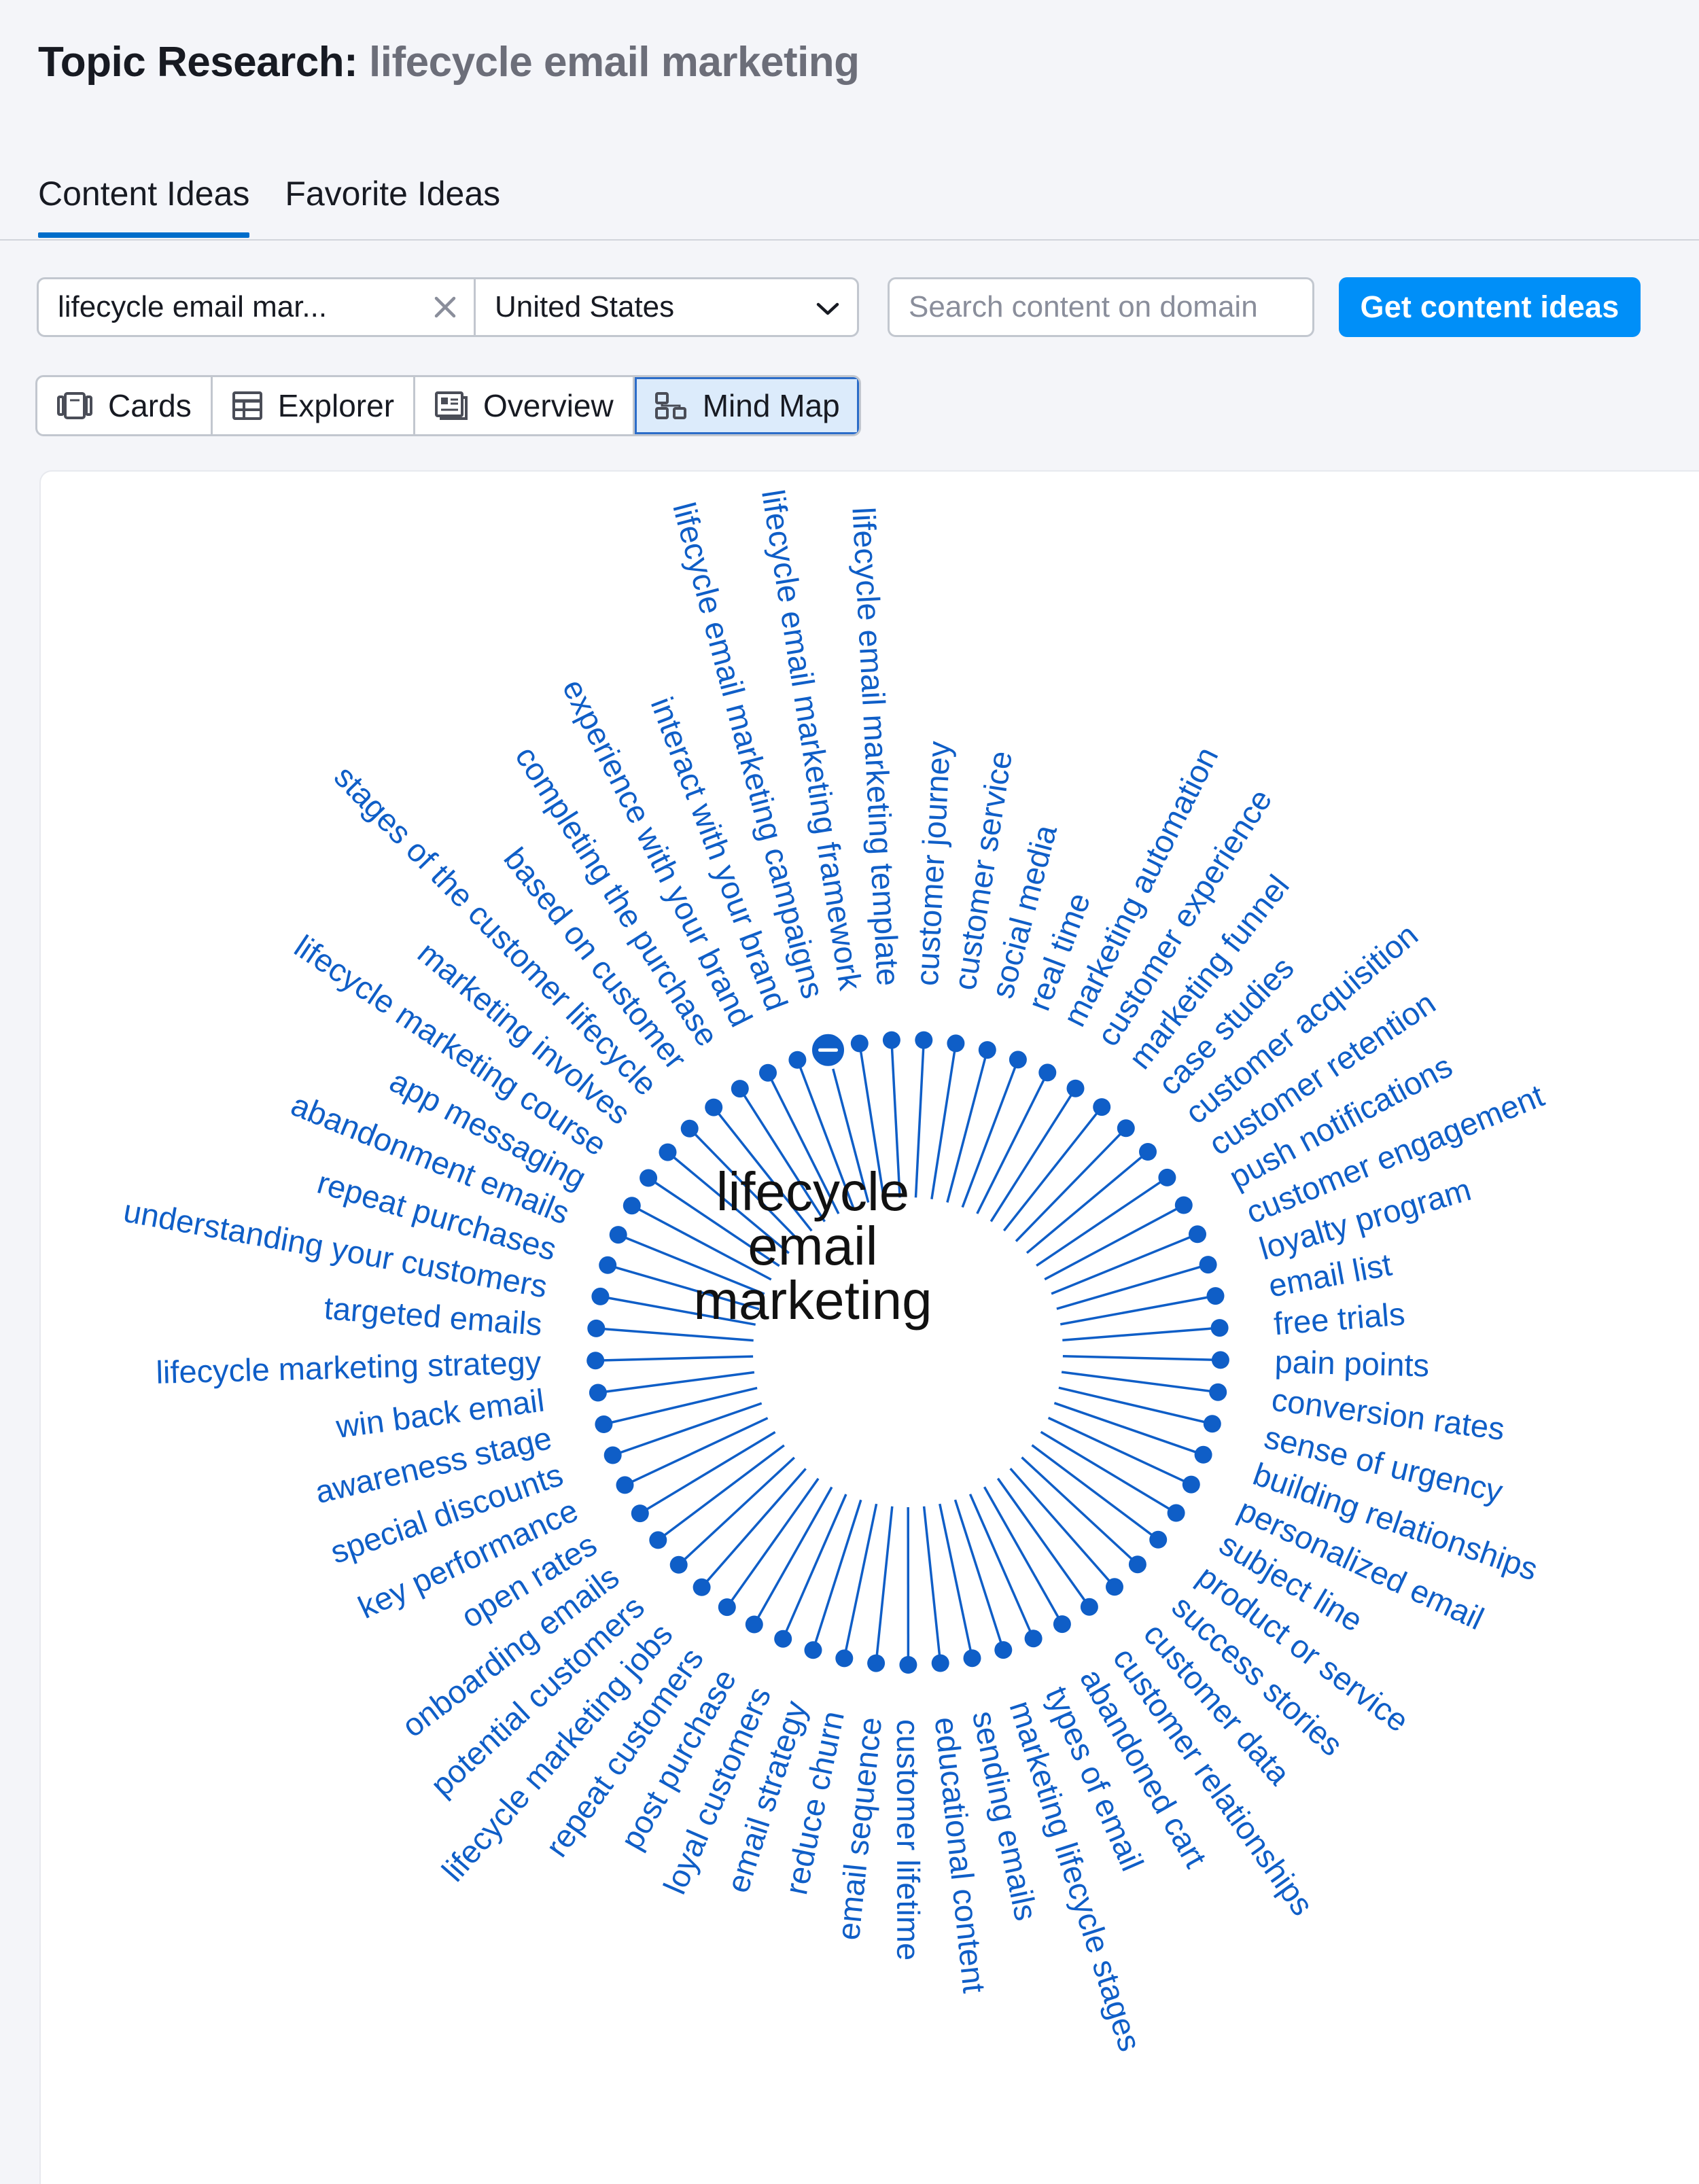  Describe the element at coordinates (198, 63) in the screenshot. I see `page-title-prefix: Topic Research:` at that location.